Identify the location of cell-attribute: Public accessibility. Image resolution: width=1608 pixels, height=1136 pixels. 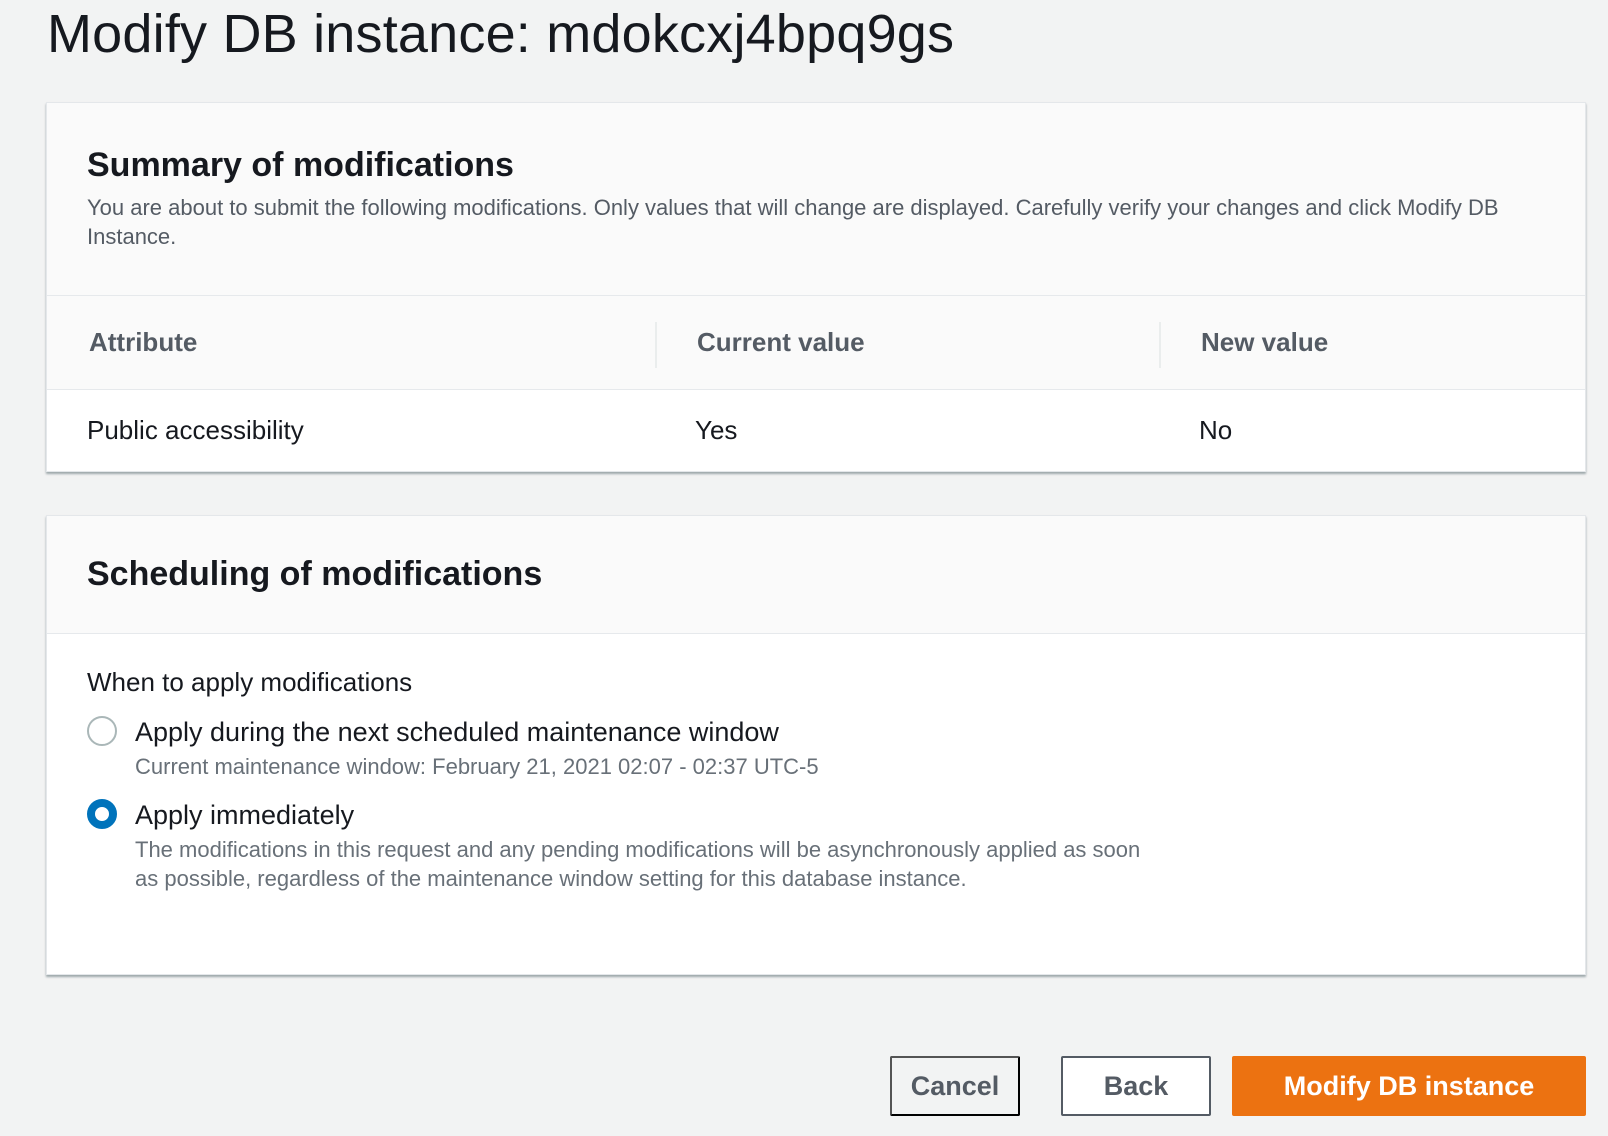
(195, 429).